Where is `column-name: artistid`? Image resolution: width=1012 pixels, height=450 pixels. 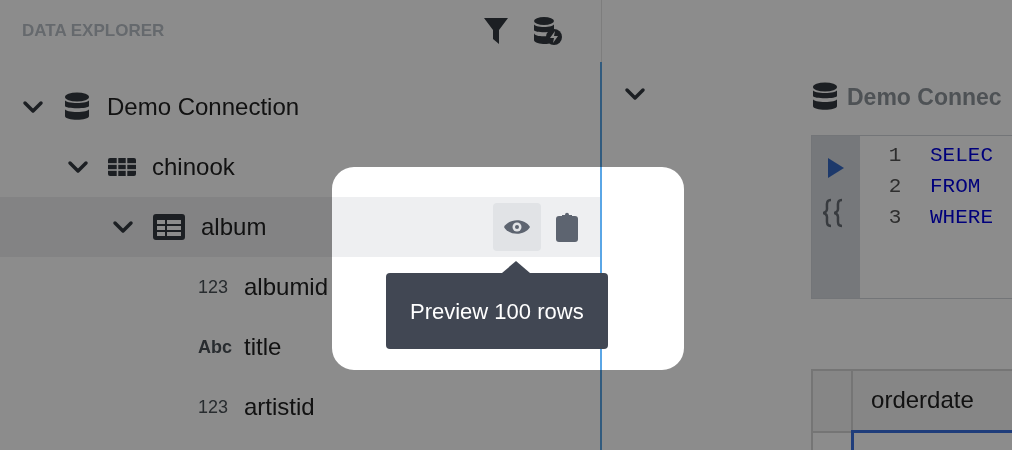 column-name: artistid is located at coordinates (279, 407).